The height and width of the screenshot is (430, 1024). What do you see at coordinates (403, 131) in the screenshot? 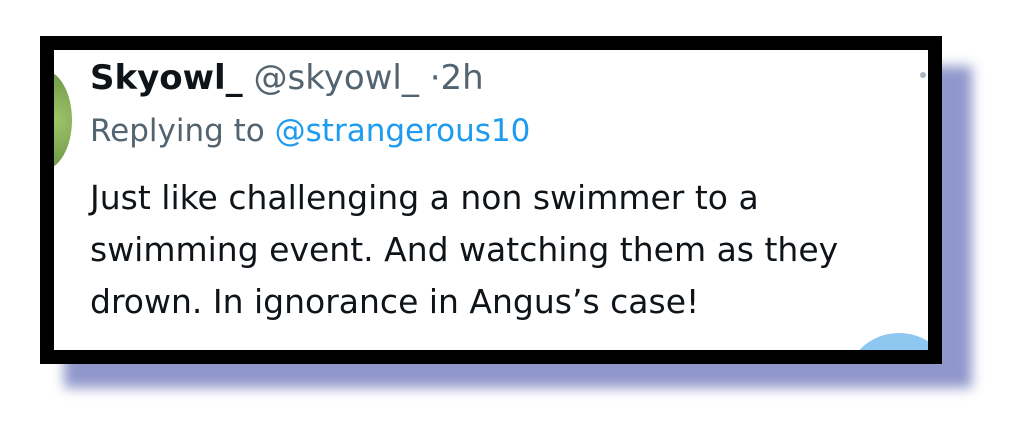
I see `replying-to-handle-link: @strangerous10` at bounding box center [403, 131].